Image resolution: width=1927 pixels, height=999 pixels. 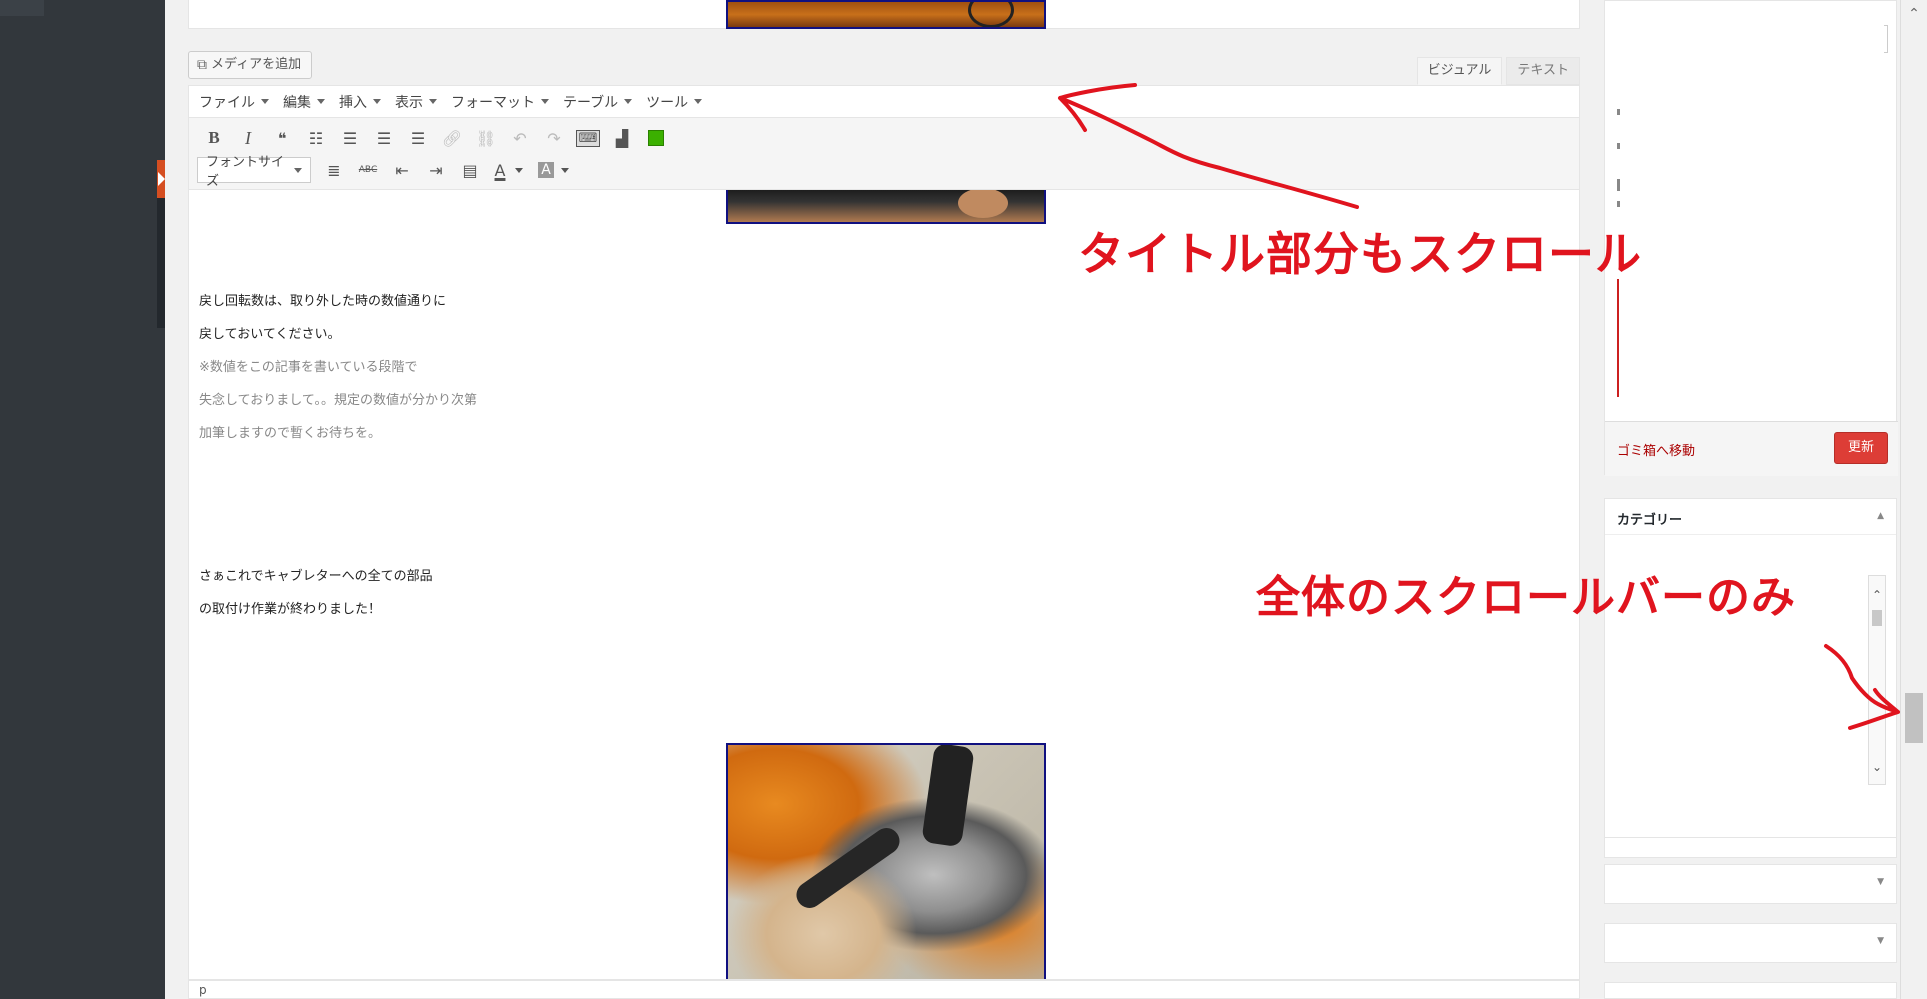 I want to click on blockquote-icon: ❝, so click(x=282, y=138).